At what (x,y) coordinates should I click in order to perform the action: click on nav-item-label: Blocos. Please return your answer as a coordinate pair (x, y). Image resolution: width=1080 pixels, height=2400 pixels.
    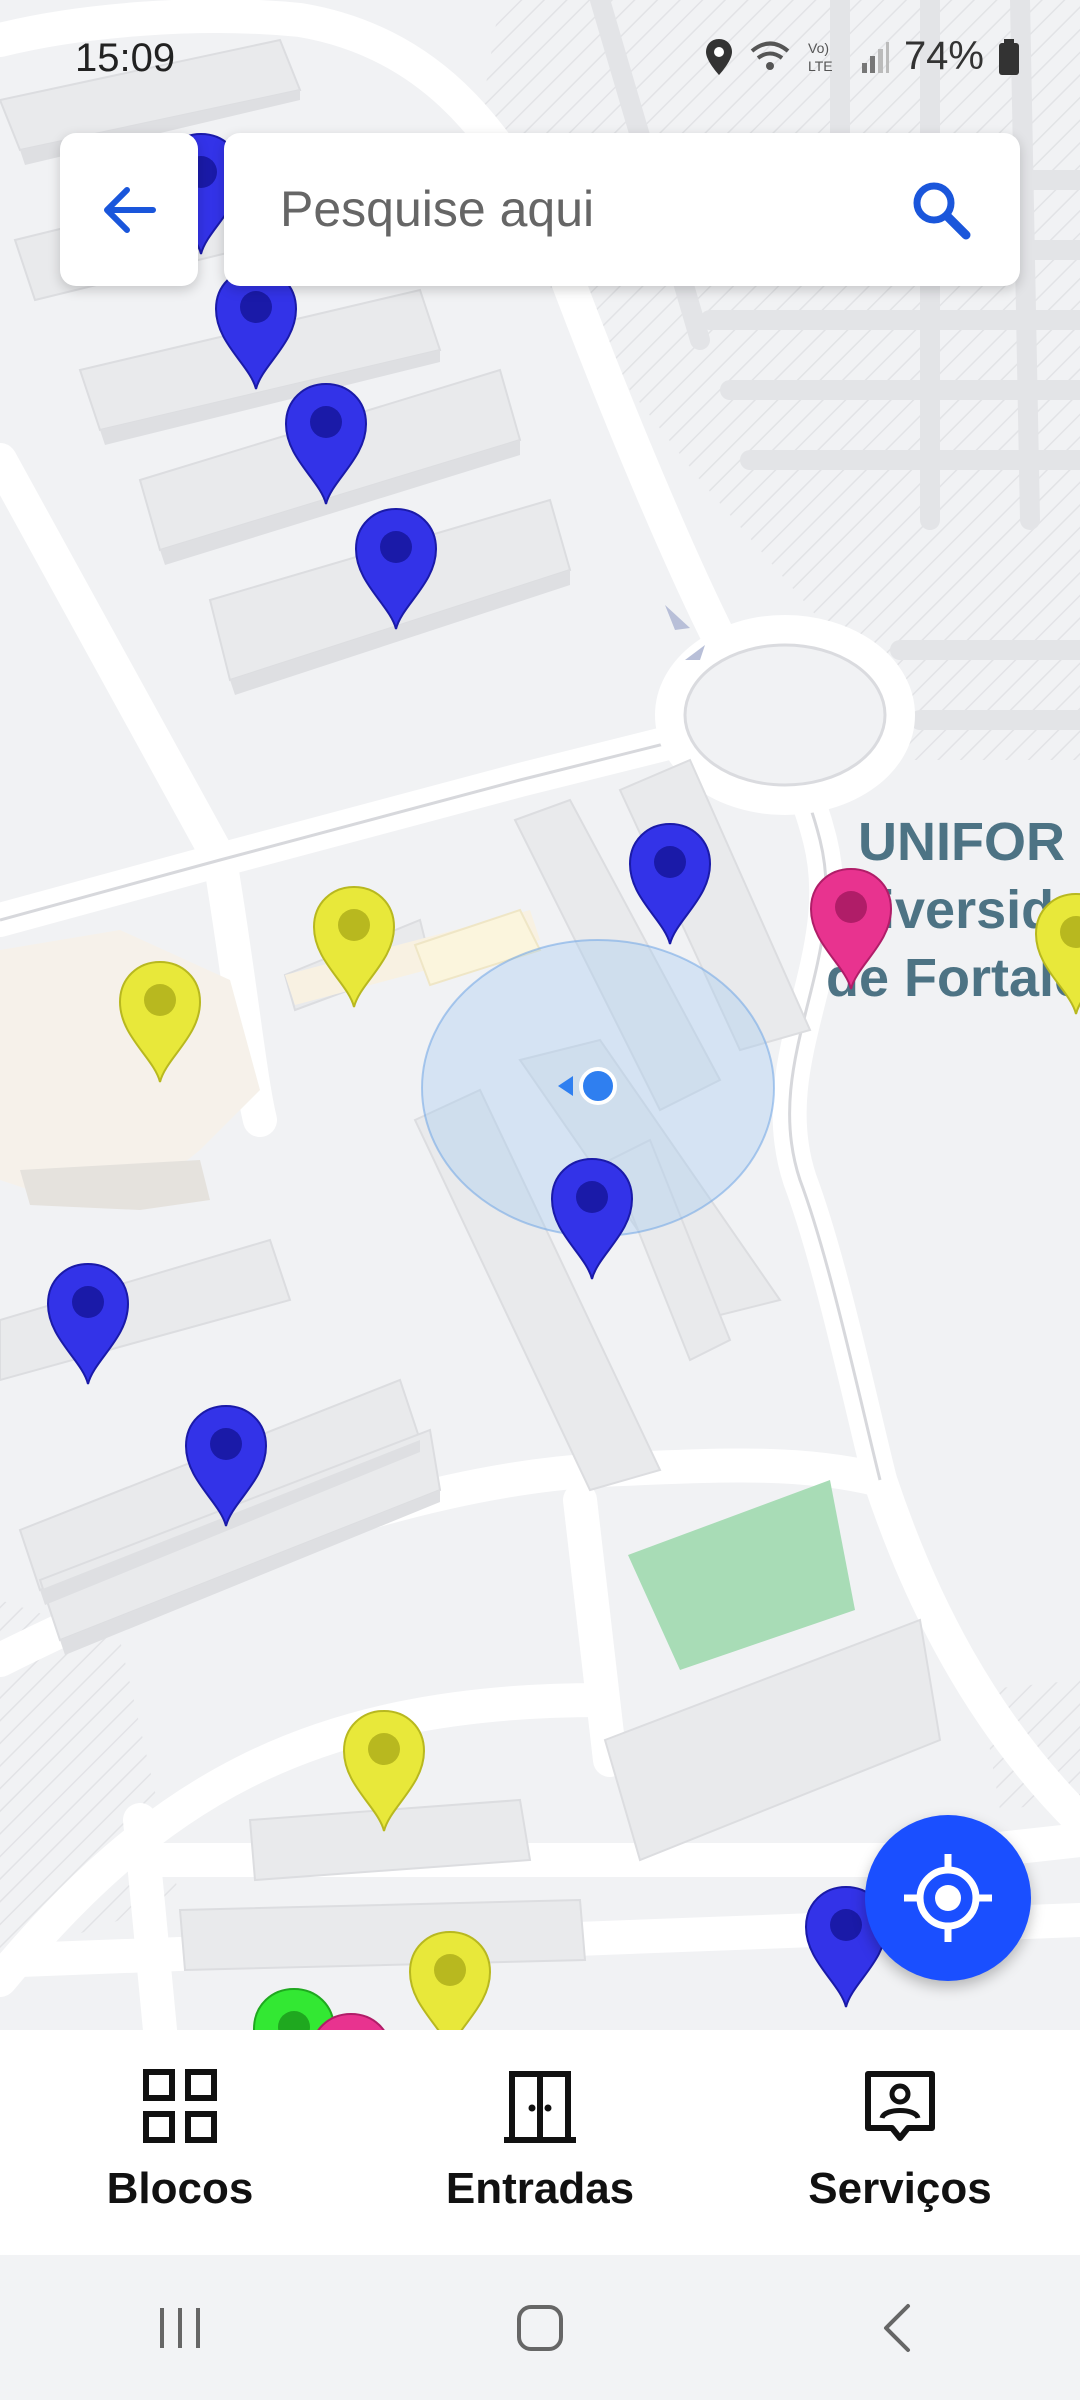
    Looking at the image, I should click on (180, 2188).